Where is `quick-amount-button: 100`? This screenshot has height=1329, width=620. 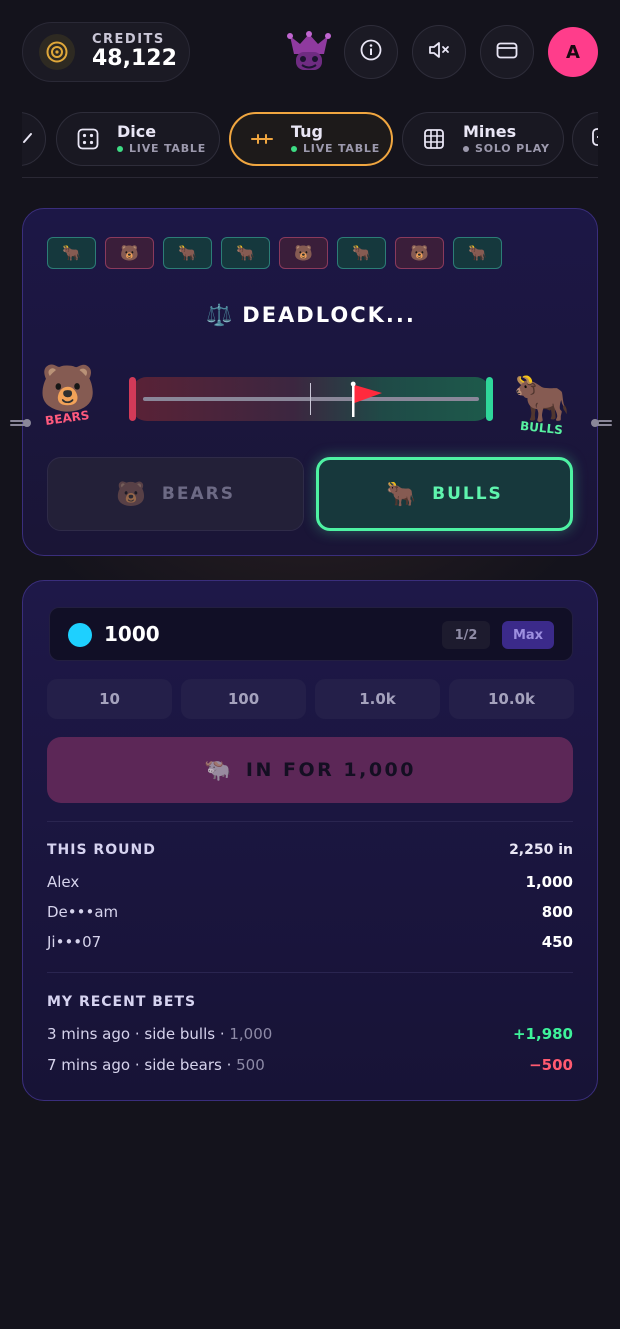
quick-amount-button: 100 is located at coordinates (243, 699).